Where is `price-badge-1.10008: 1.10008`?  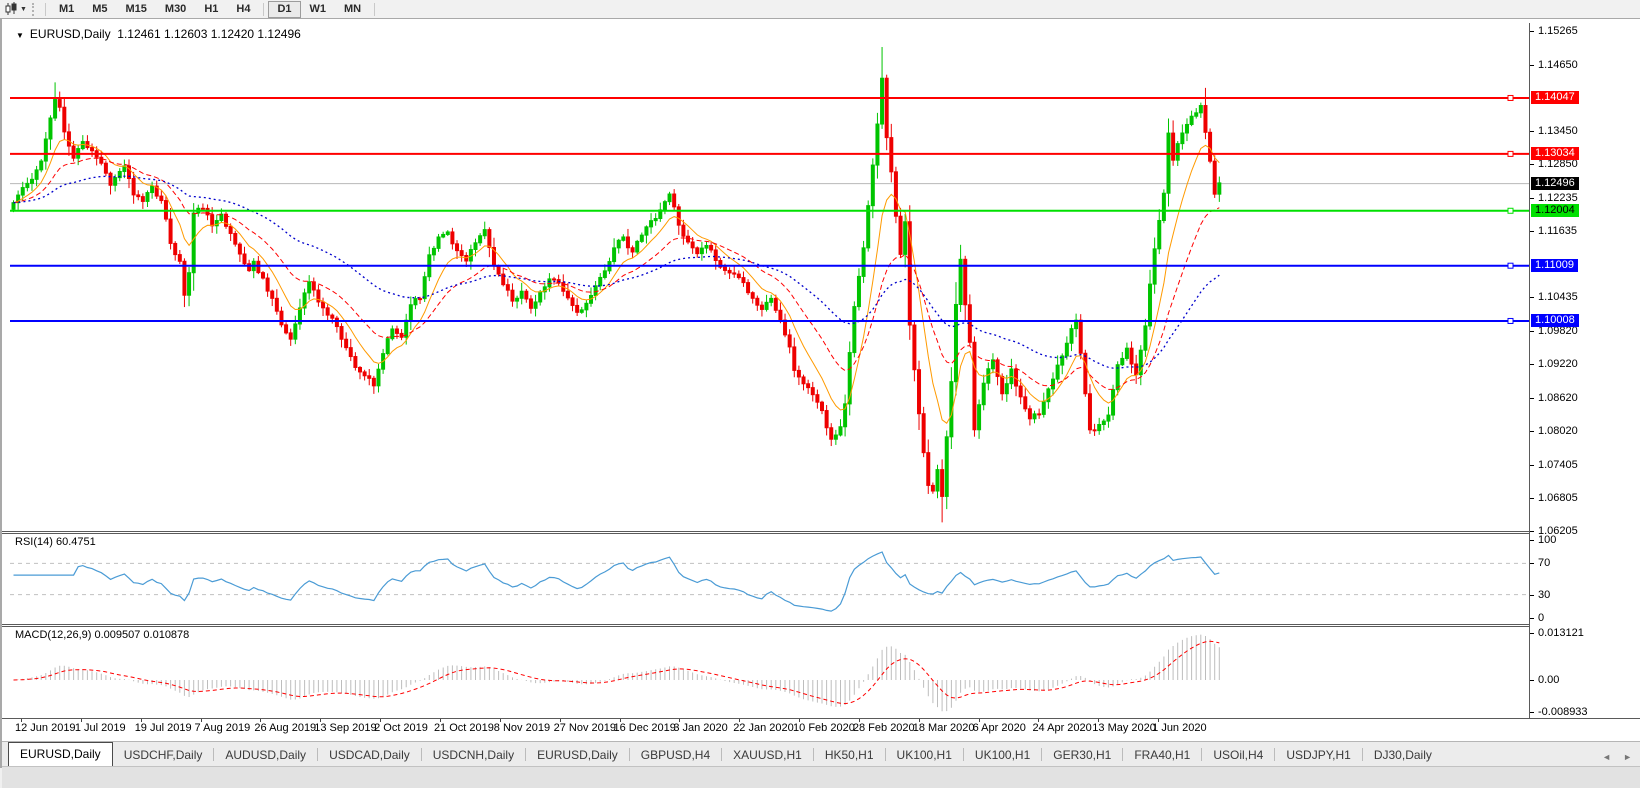
price-badge-1.10008: 1.10008 is located at coordinates (1555, 321).